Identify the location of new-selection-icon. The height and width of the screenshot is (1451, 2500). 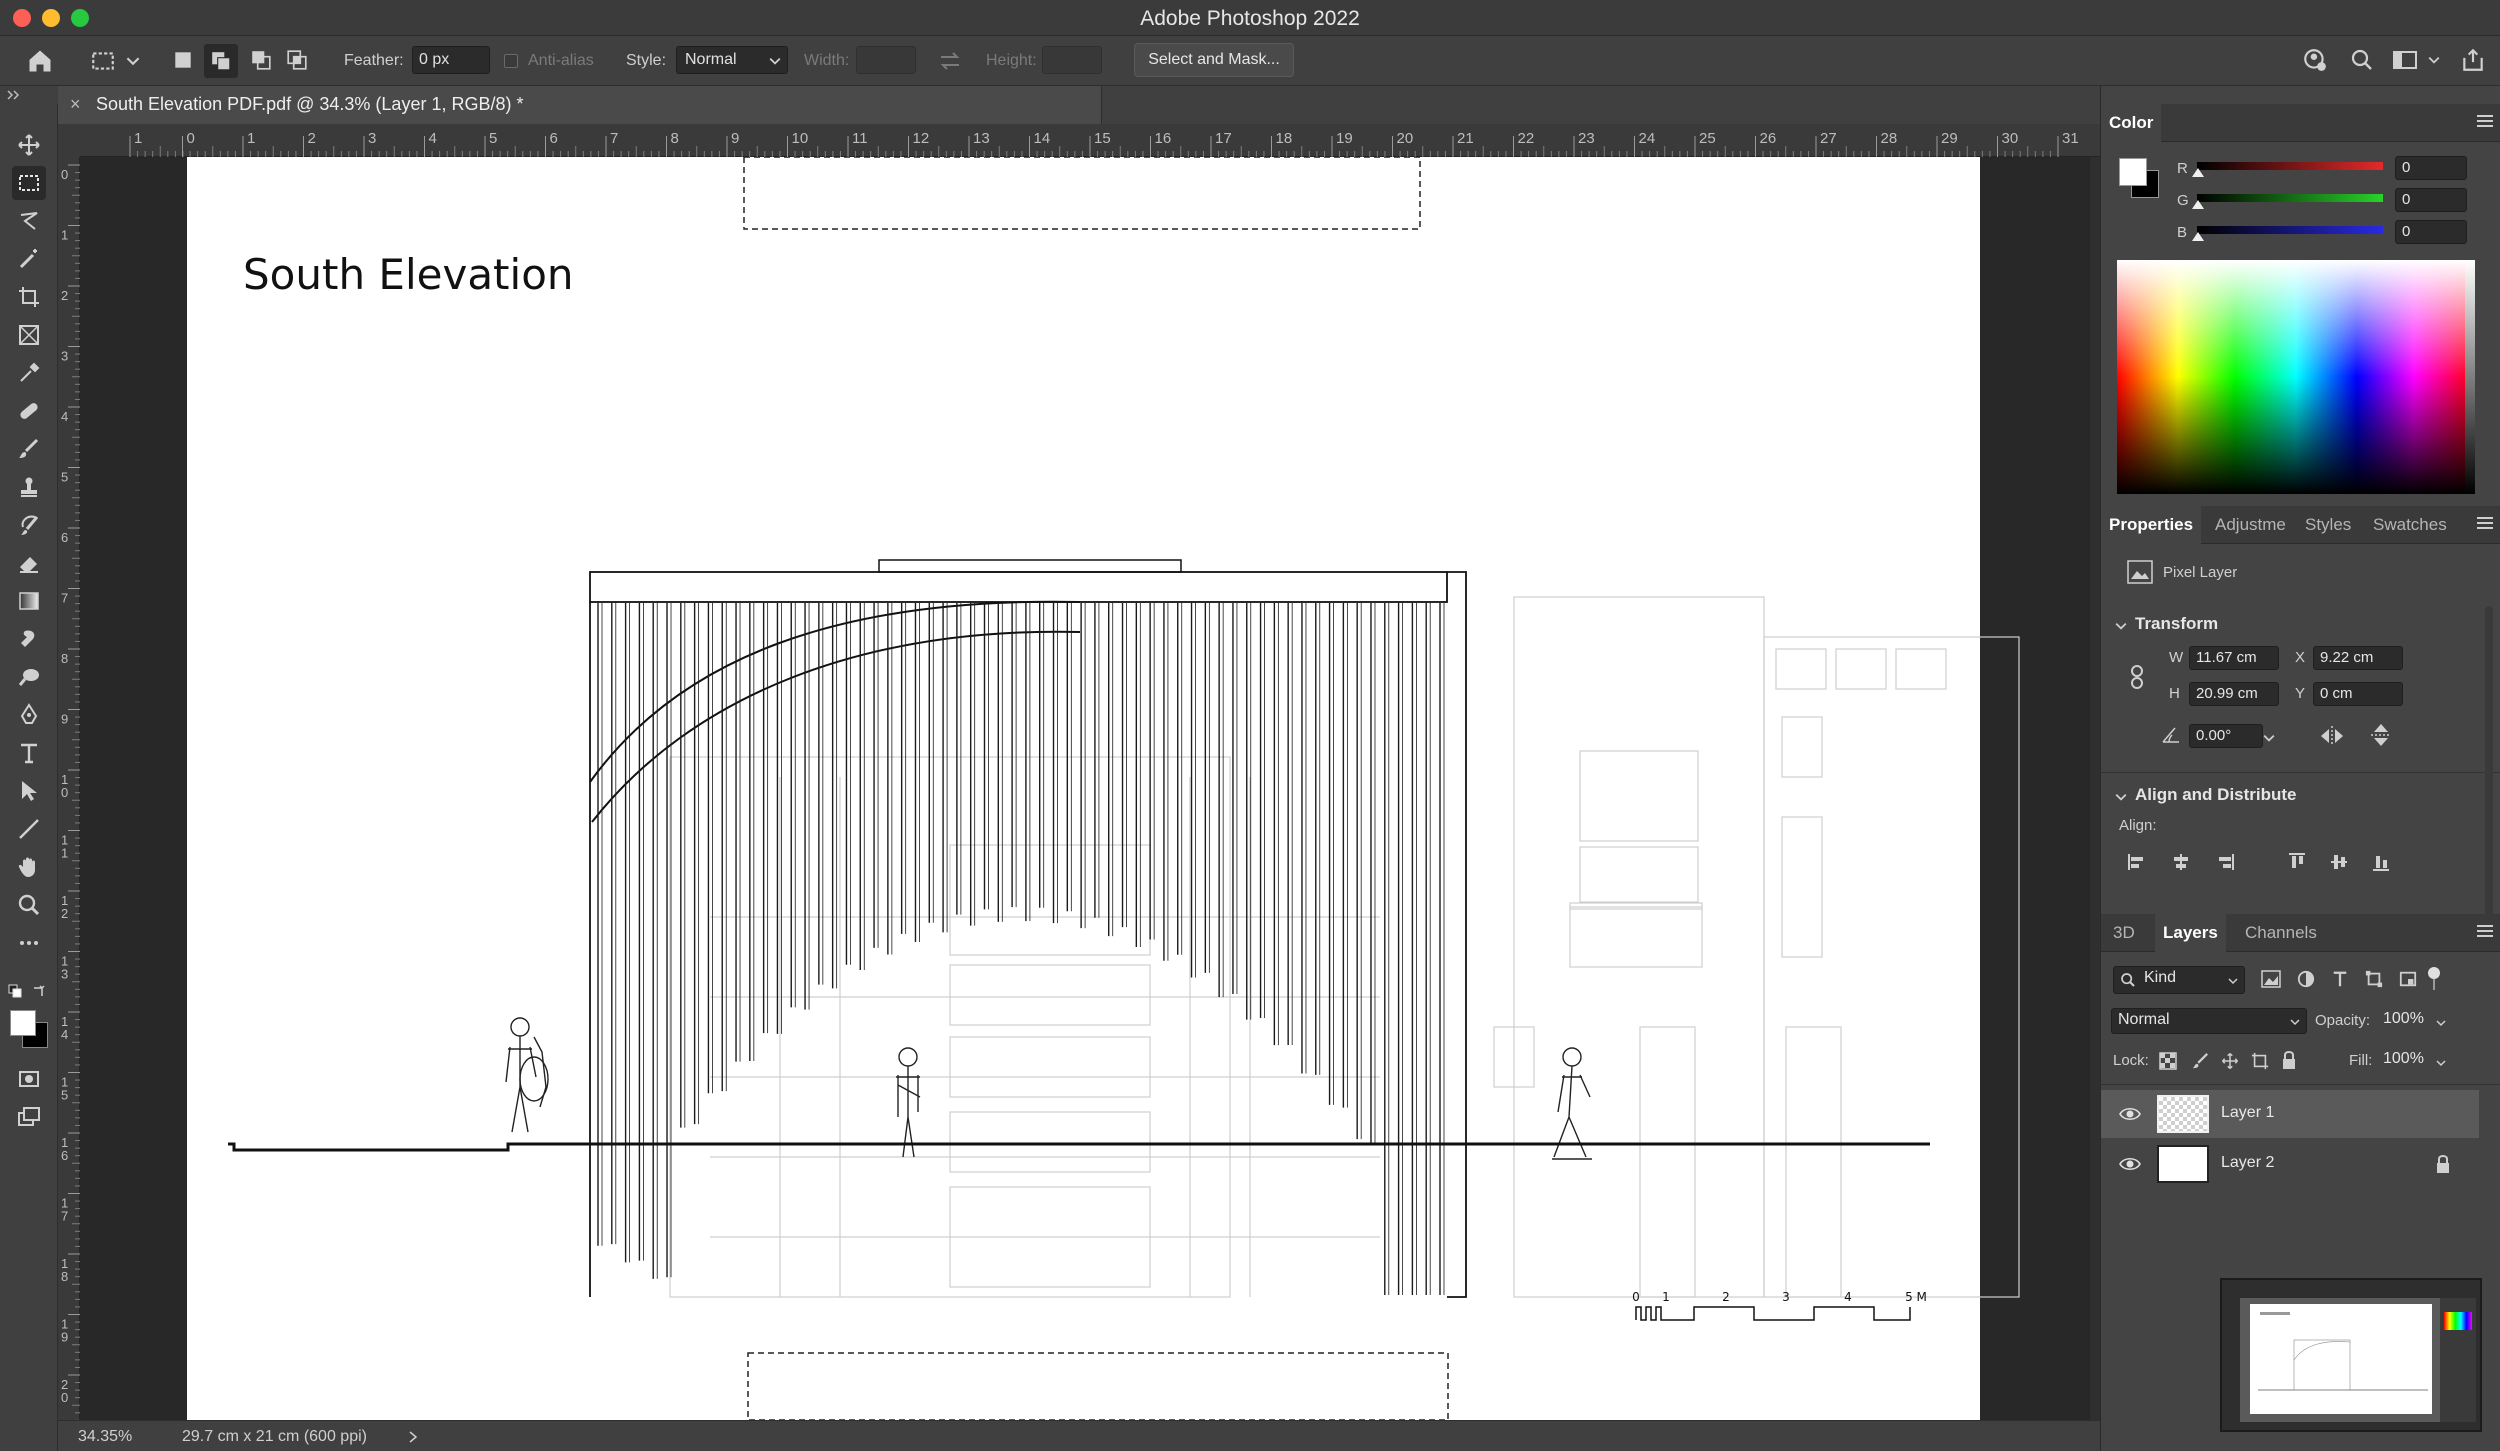
(183, 60).